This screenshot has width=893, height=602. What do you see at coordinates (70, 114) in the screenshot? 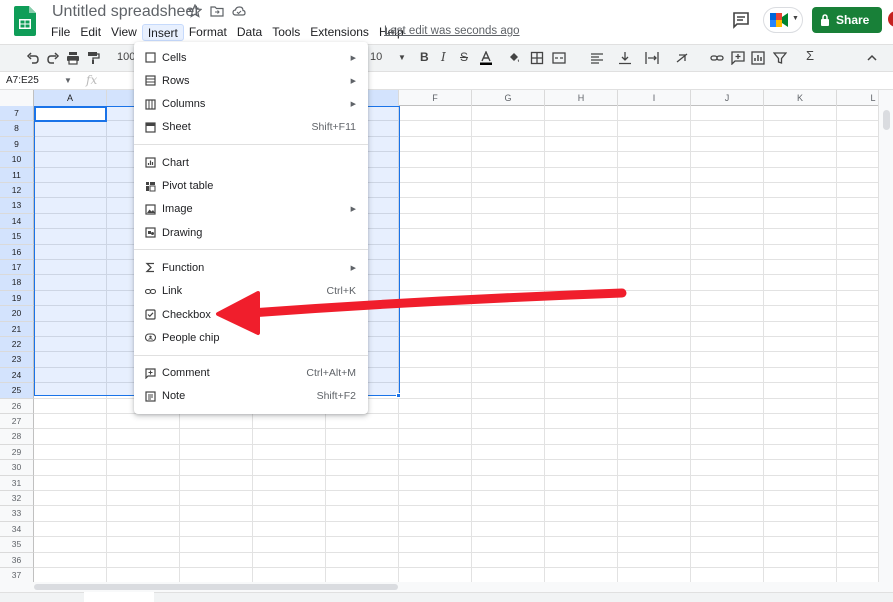
I see `active-cell` at bounding box center [70, 114].